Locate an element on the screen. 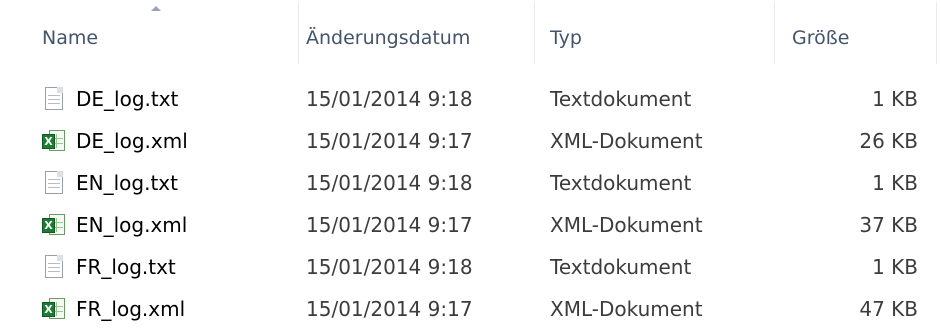 Image resolution: width=941 pixels, height=336 pixels. column-header-modified: Änderungsdatum is located at coordinates (421, 33).